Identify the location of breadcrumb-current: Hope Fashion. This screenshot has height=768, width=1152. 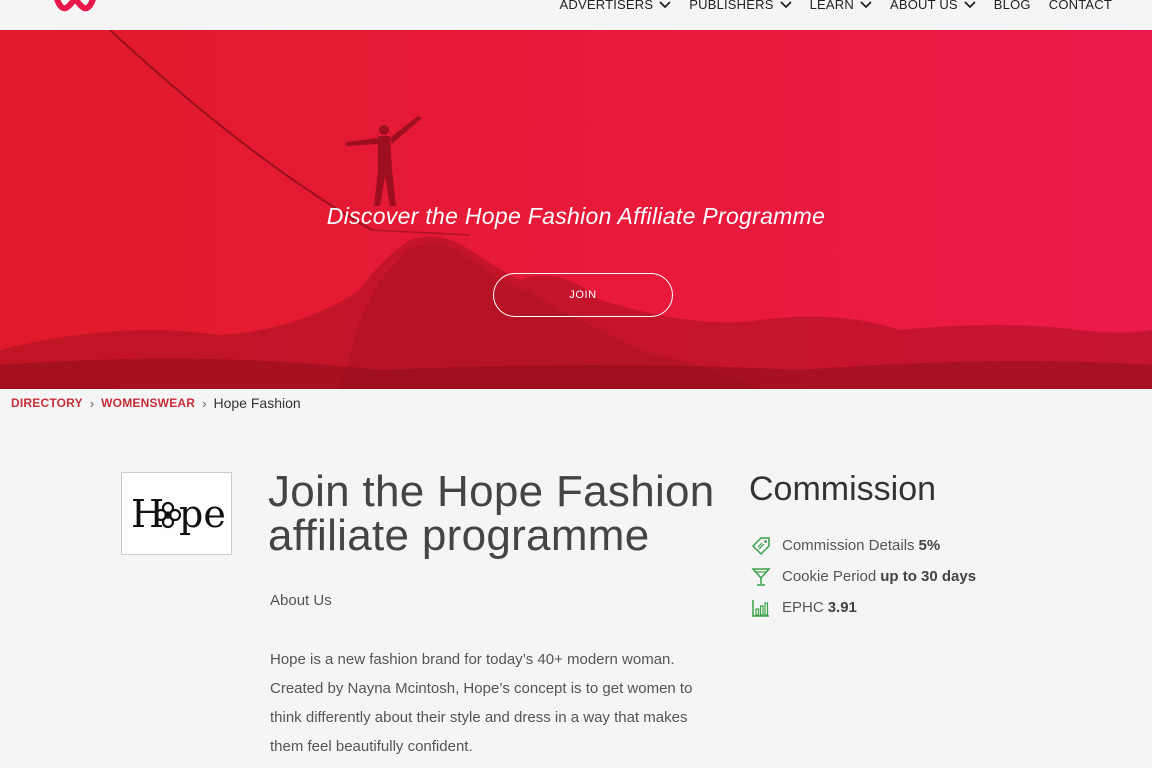
(257, 403).